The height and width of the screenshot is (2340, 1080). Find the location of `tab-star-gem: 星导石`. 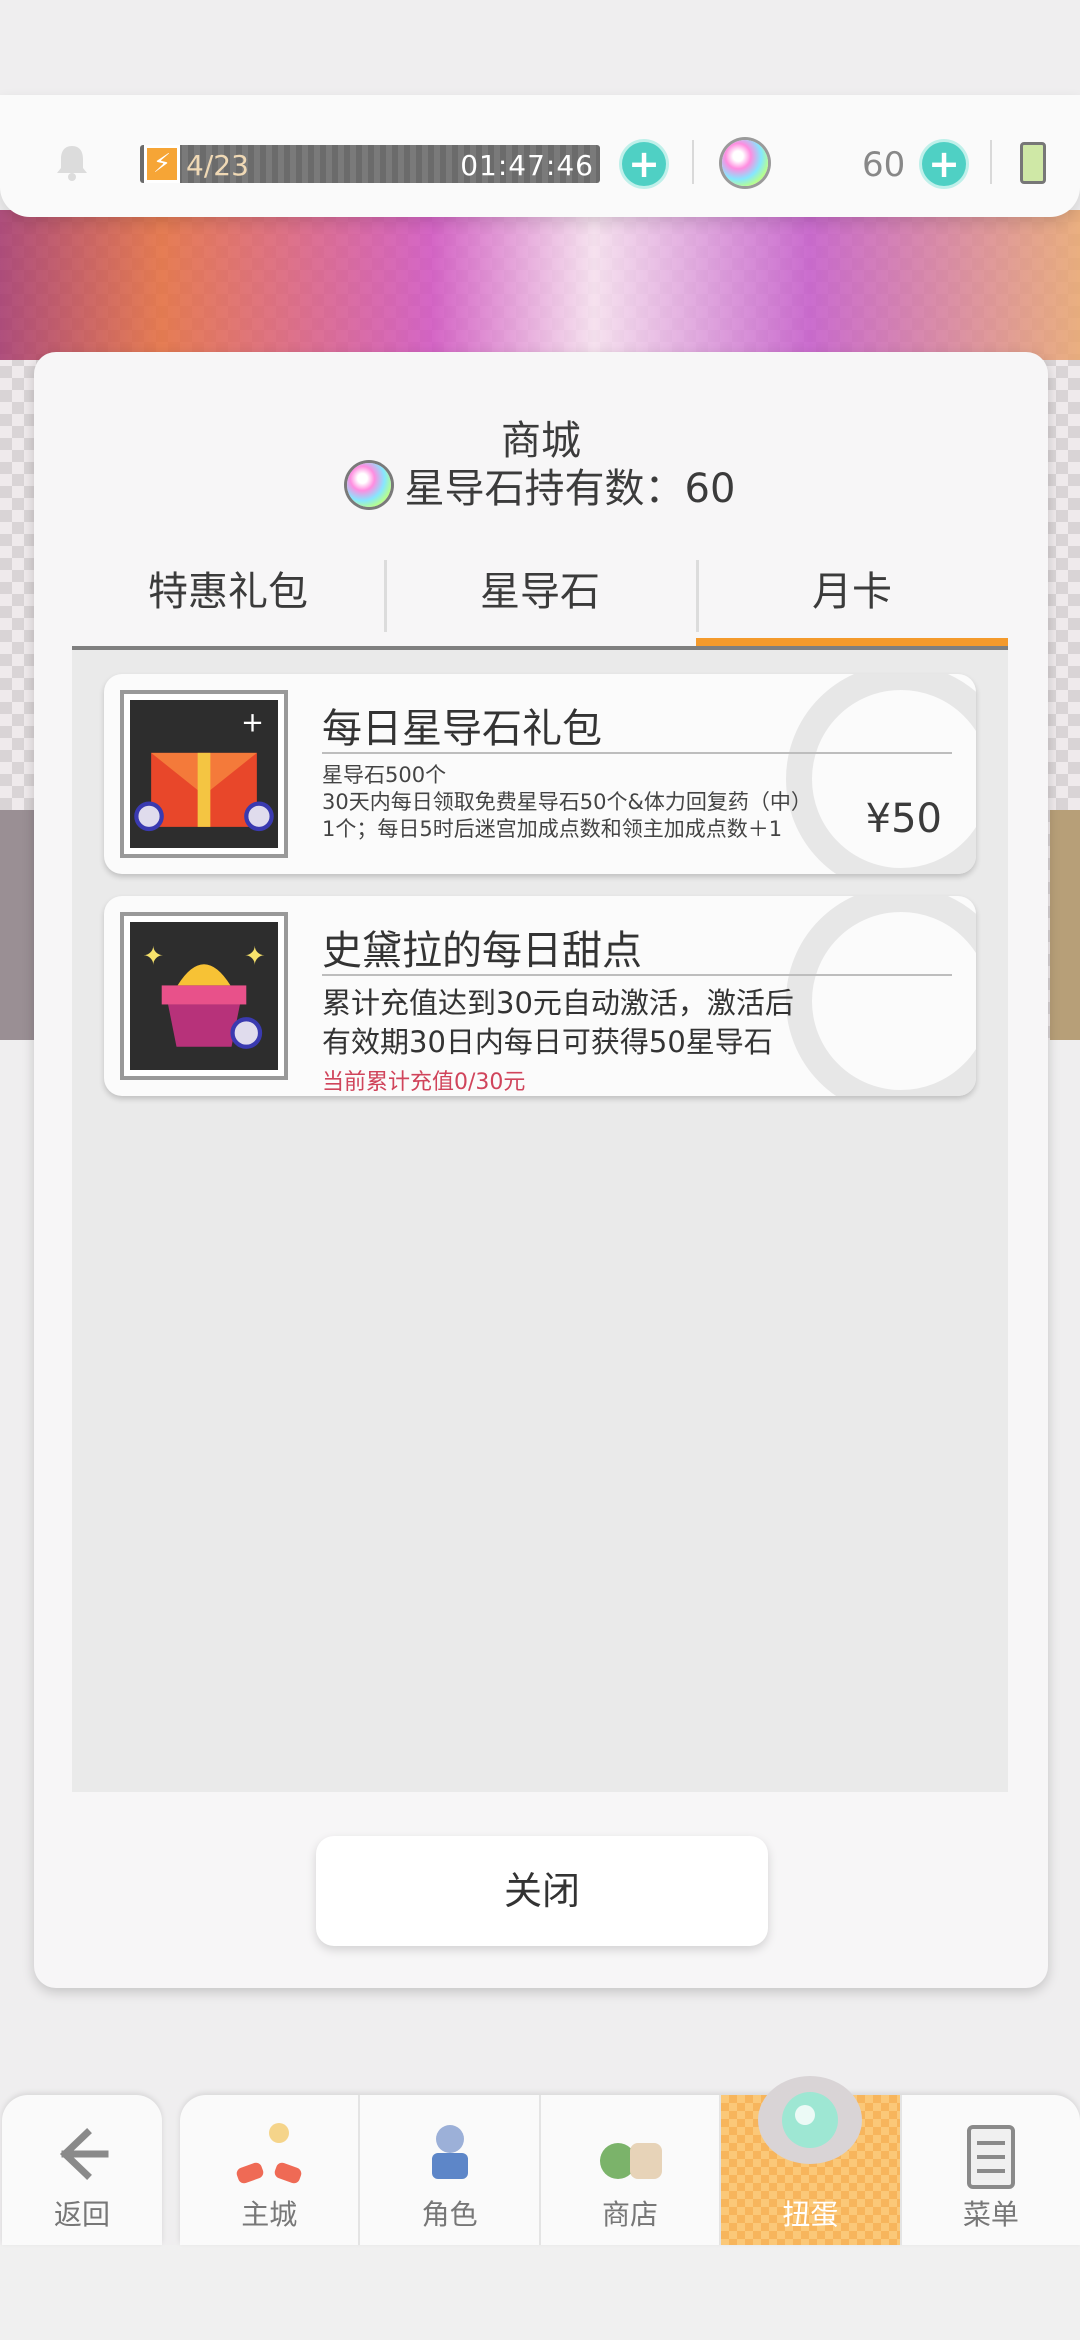

tab-star-gem: 星导石 is located at coordinates (540, 592).